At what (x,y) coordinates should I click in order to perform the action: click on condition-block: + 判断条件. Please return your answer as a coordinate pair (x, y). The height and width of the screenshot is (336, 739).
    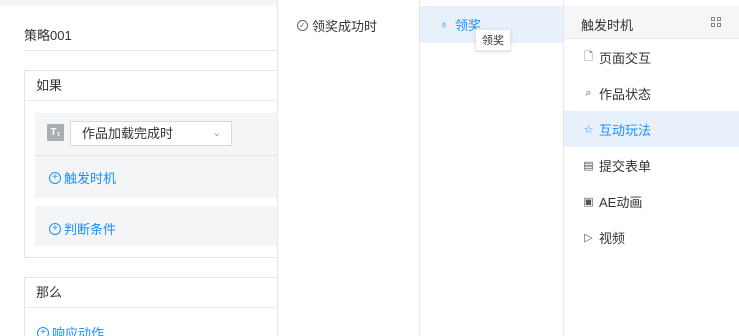
    Looking at the image, I should click on (156, 226).